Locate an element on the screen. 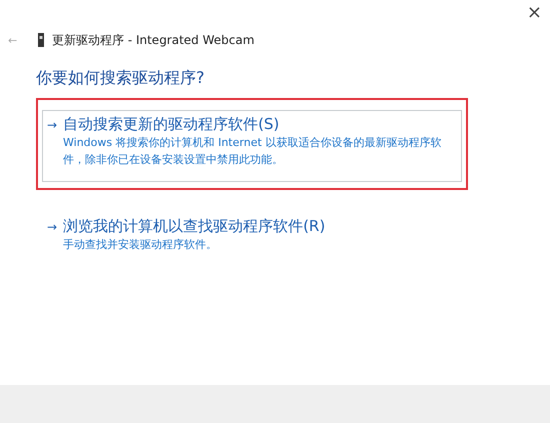  option-title: 自动搜索更新的驱动程序软件(S) is located at coordinates (171, 124).